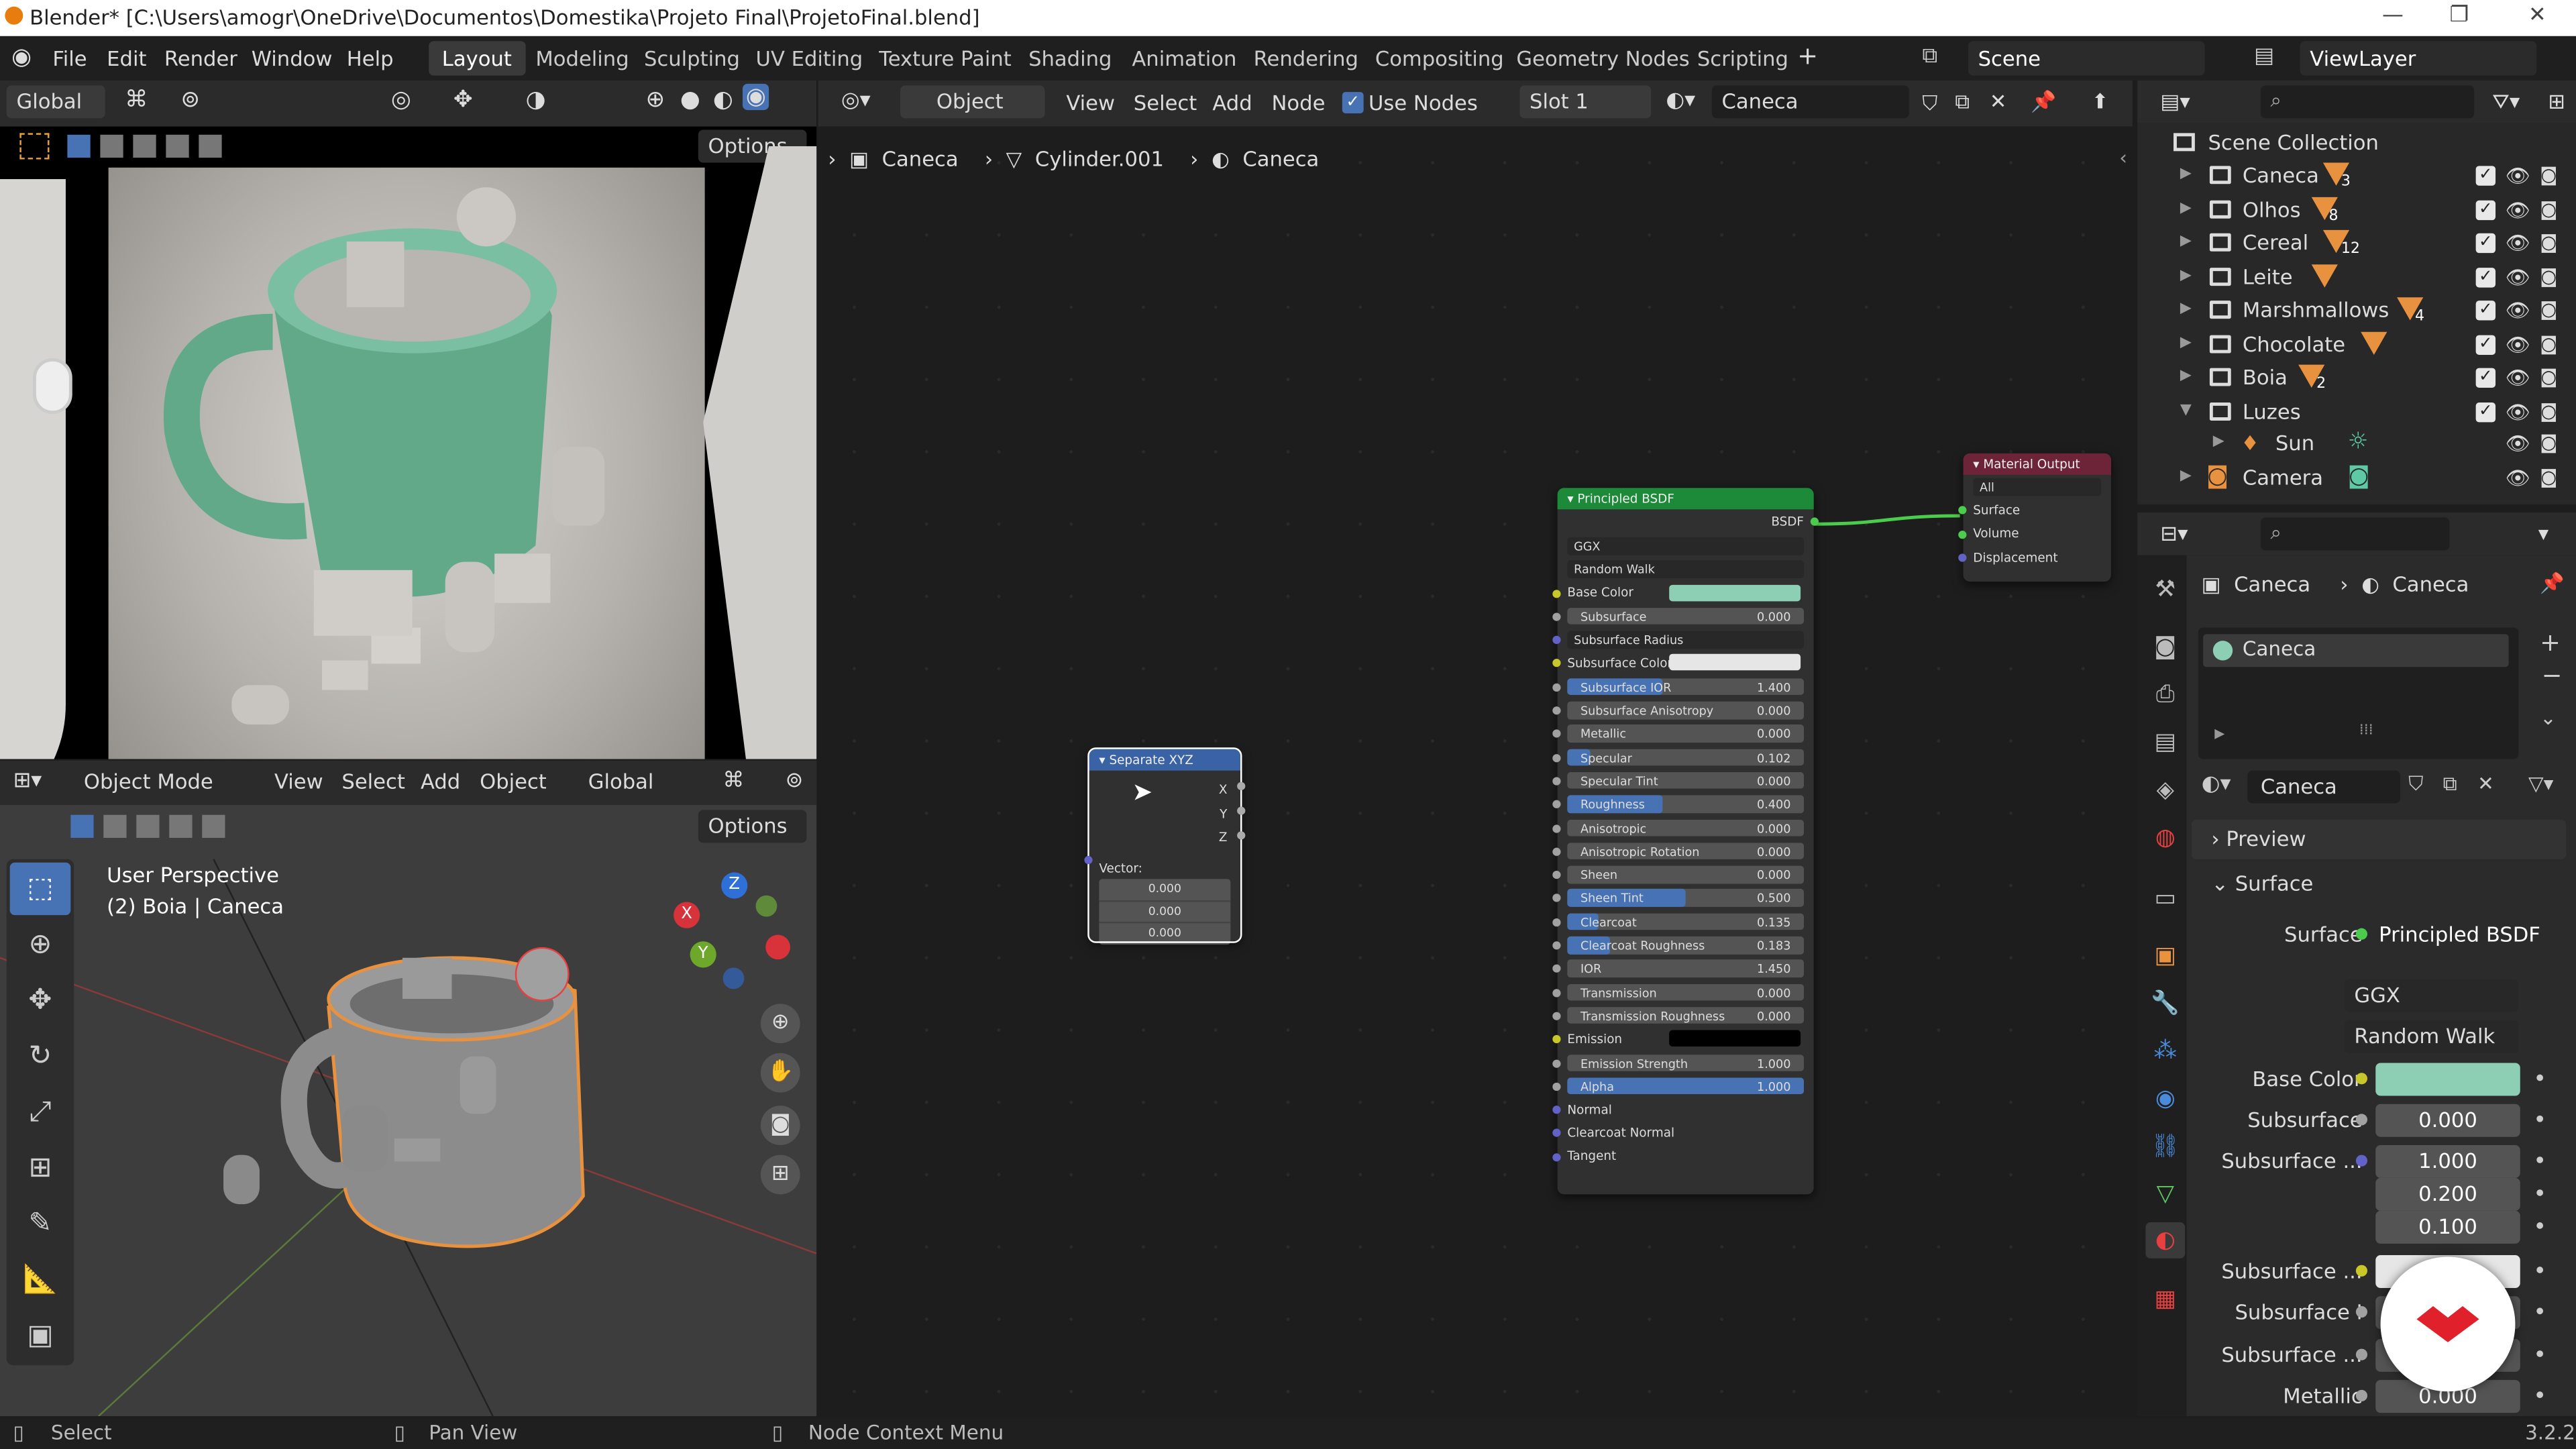 This screenshot has height=1449, width=2576. I want to click on gizmo-neg-z, so click(733, 978).